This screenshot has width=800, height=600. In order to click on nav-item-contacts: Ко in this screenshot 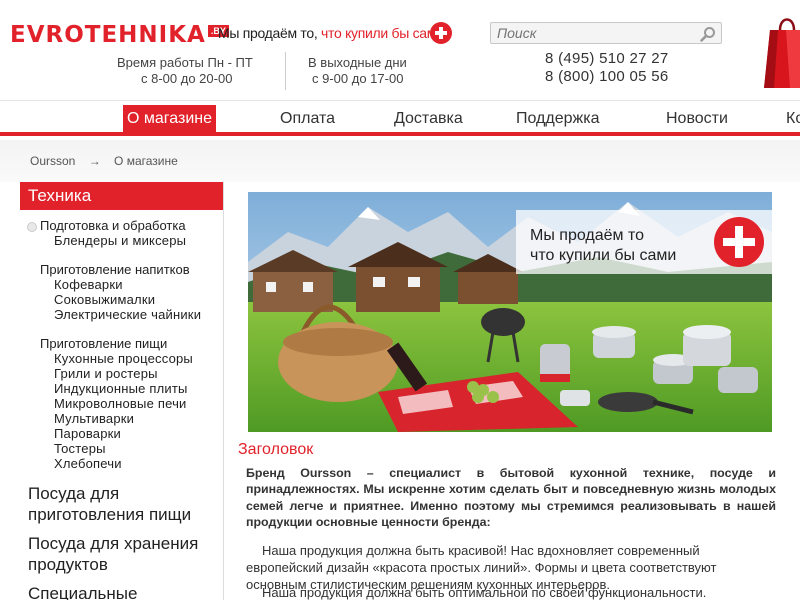, I will do `click(791, 119)`.